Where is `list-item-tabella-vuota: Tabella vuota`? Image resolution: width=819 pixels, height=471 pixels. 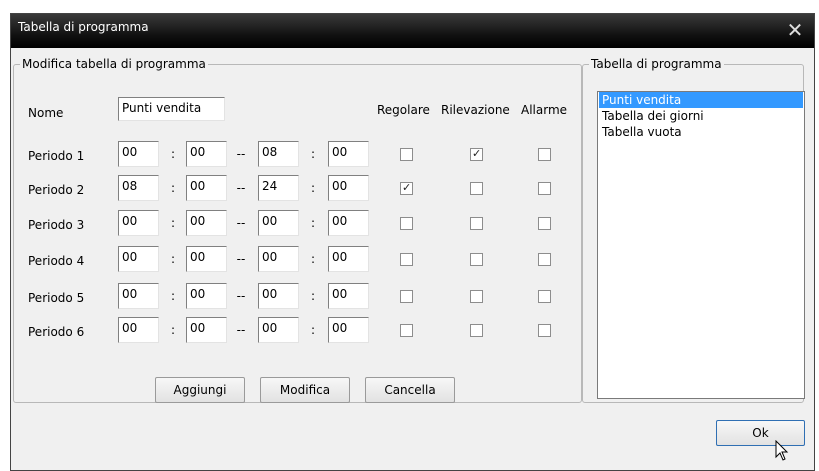 list-item-tabella-vuota: Tabella vuota is located at coordinates (701, 132).